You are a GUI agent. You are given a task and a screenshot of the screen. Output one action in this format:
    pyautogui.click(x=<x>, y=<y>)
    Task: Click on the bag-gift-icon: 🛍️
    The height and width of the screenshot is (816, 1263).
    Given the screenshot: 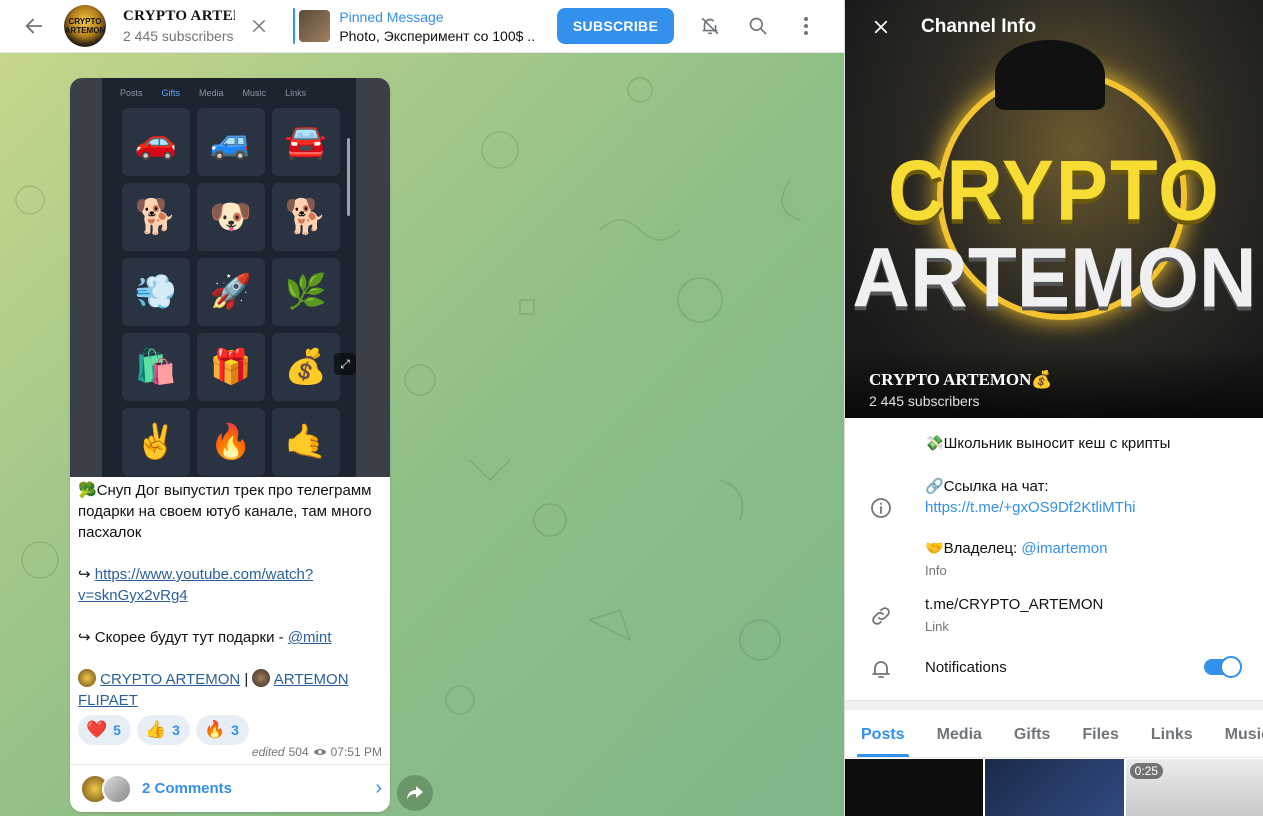 What is the action you would take?
    pyautogui.click(x=156, y=367)
    